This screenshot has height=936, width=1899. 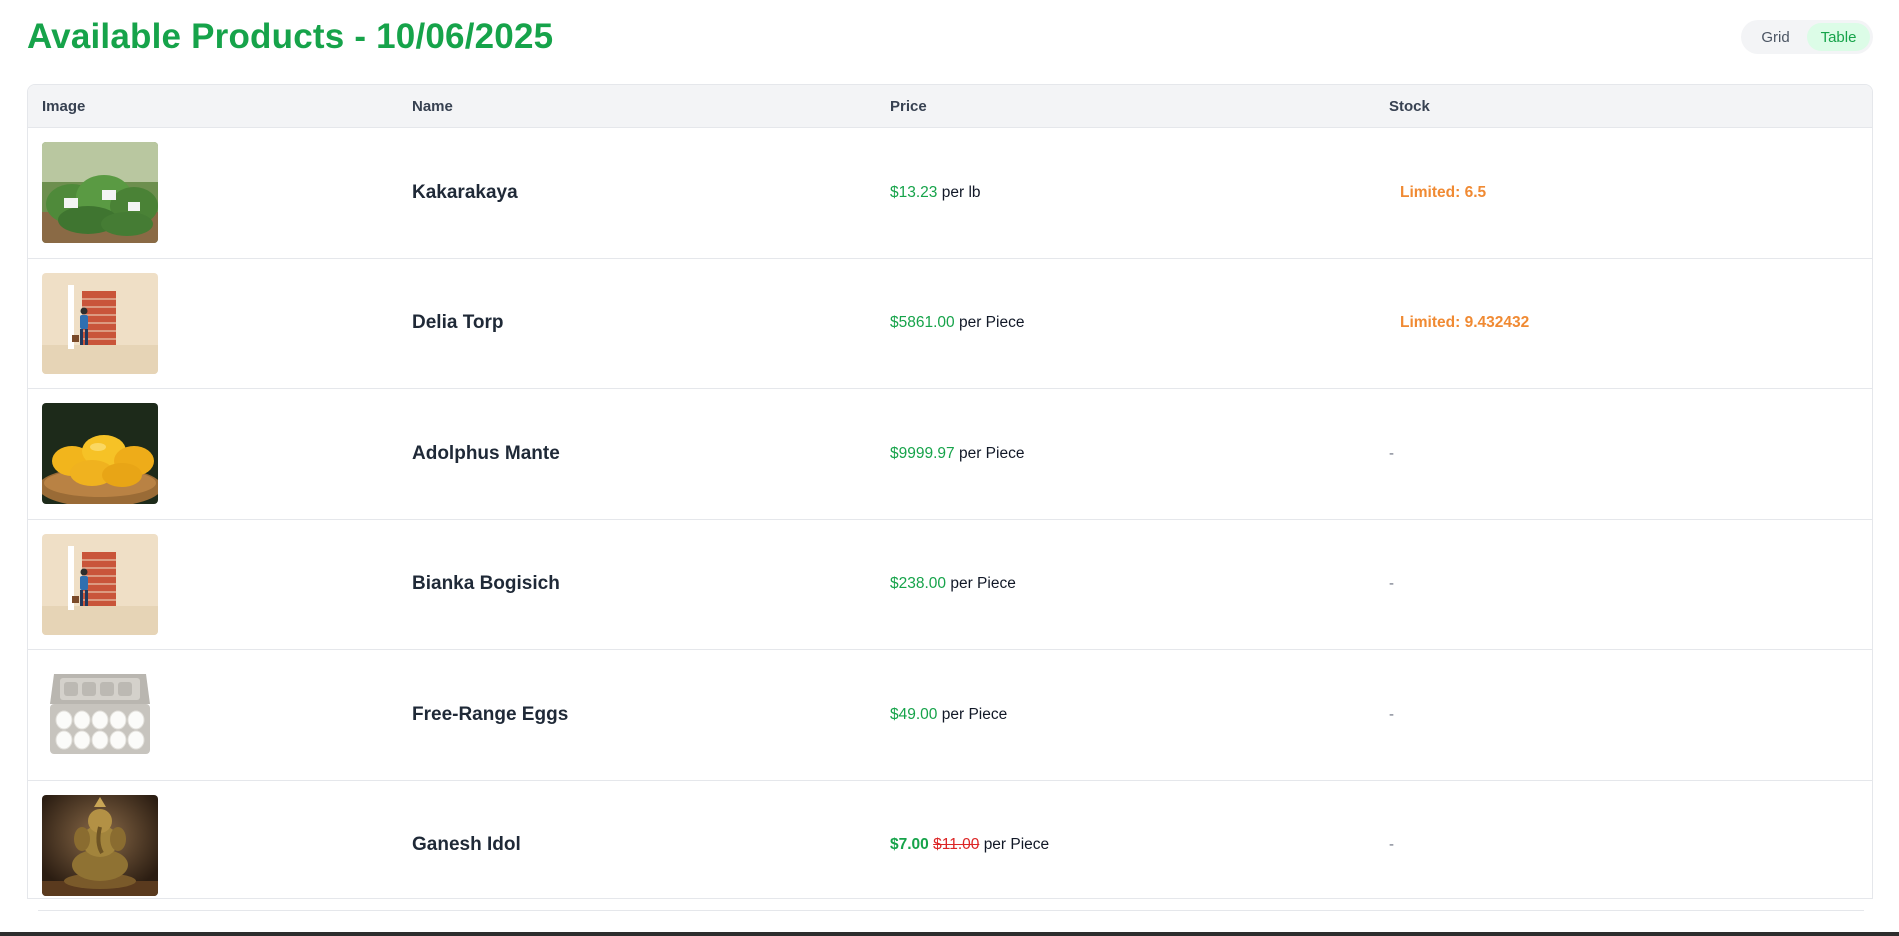 What do you see at coordinates (1443, 192) in the screenshot?
I see `stock-limited-badge: Limited: 6.5` at bounding box center [1443, 192].